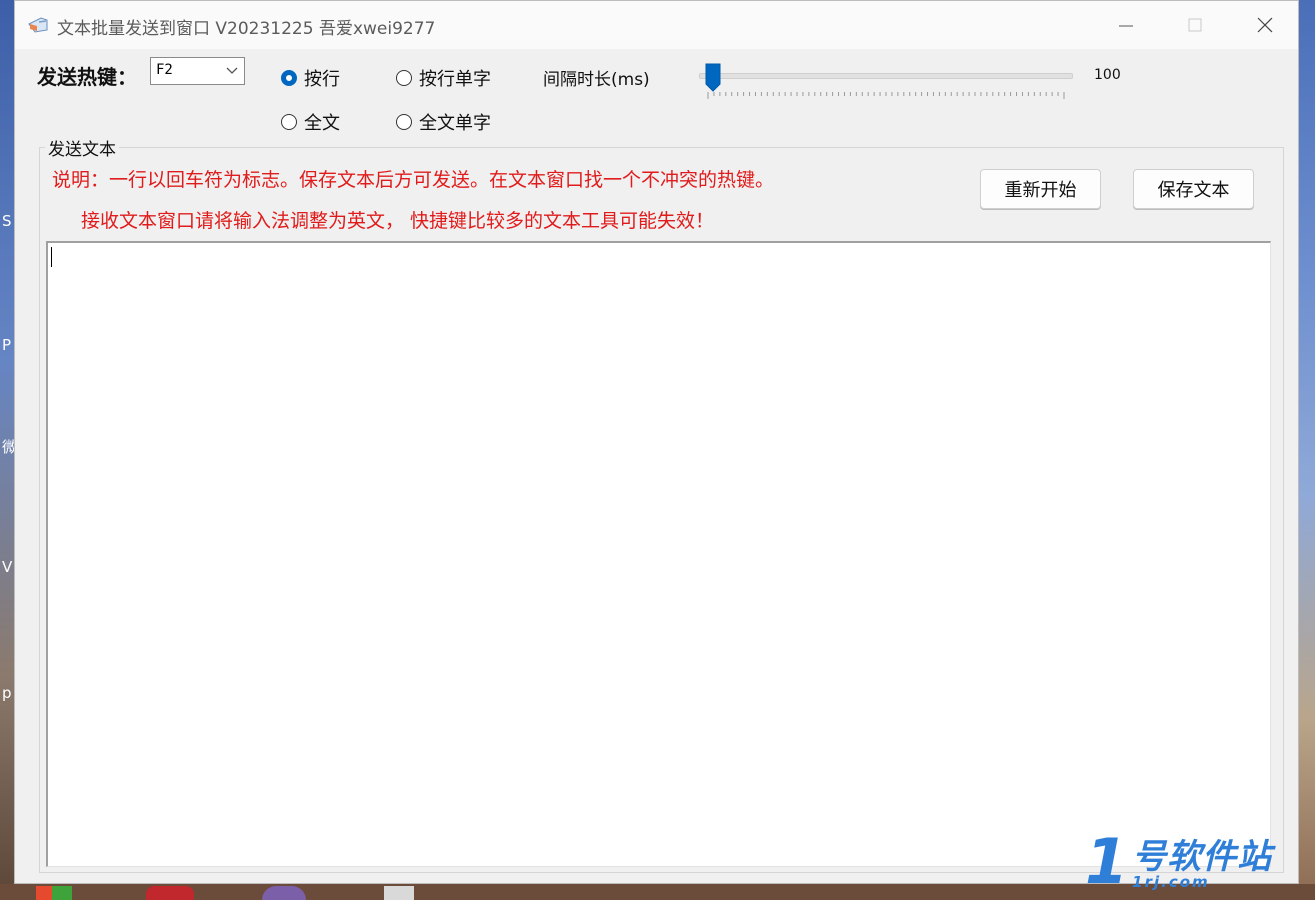 This screenshot has height=900, width=1315. I want to click on restart-button: 重新开始, so click(1040, 189).